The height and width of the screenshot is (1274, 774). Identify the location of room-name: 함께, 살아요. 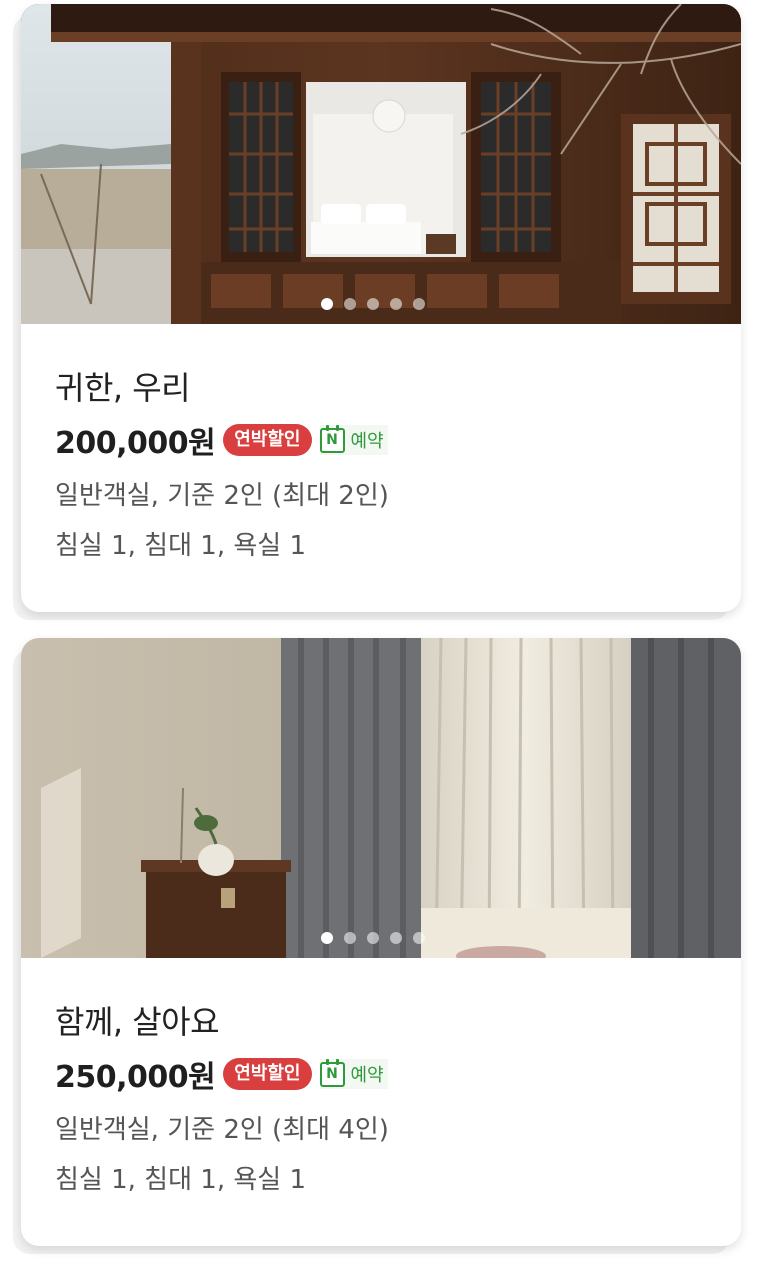
(137, 1022).